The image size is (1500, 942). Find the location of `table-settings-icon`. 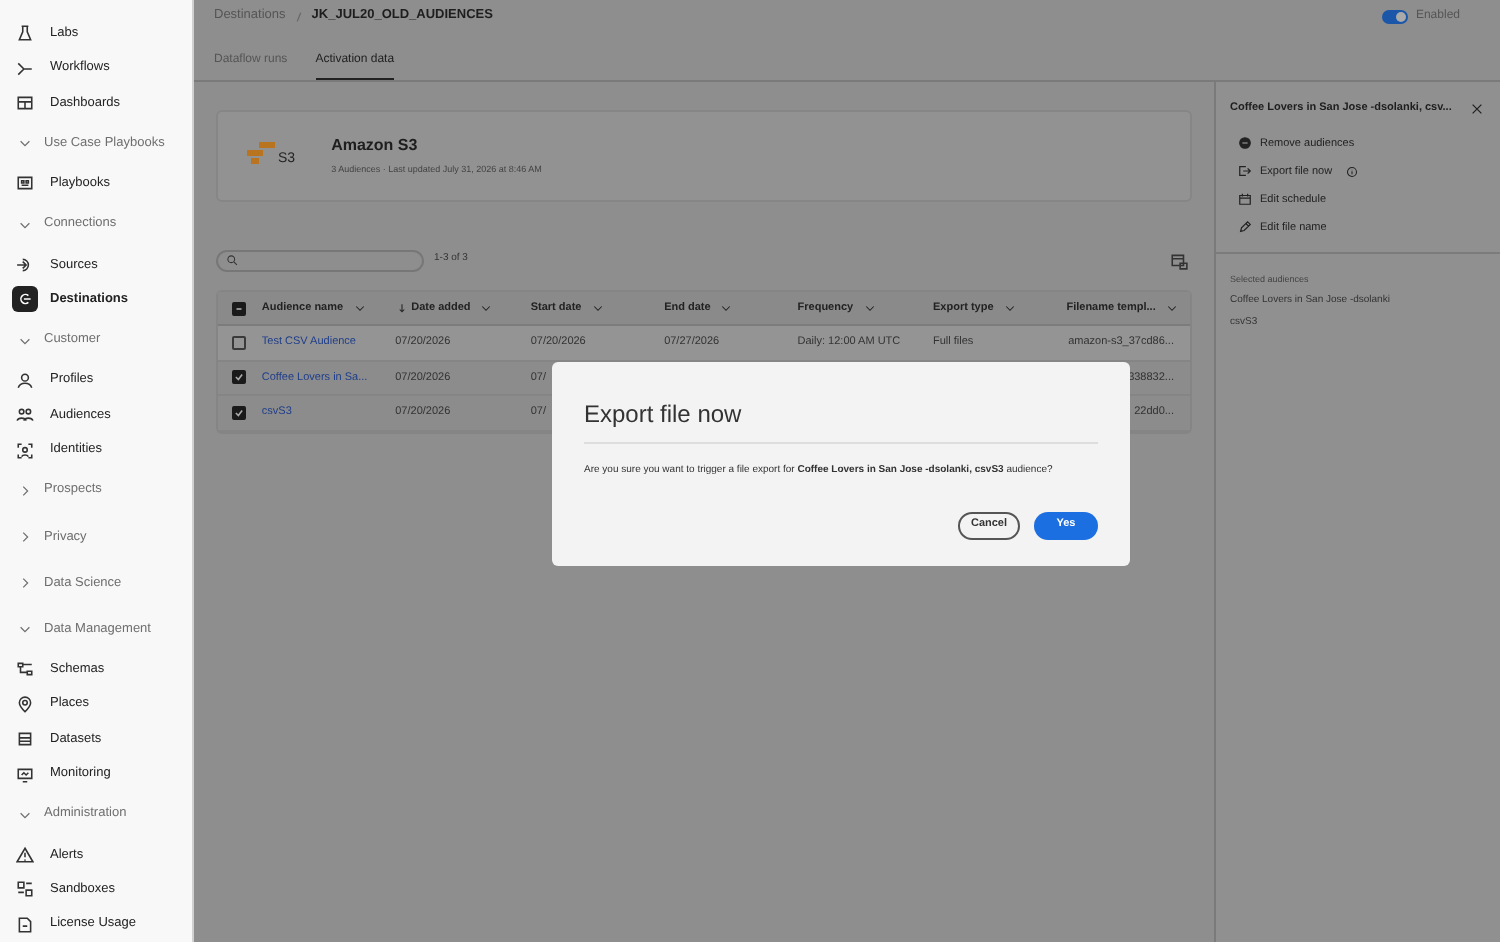

table-settings-icon is located at coordinates (1179, 260).